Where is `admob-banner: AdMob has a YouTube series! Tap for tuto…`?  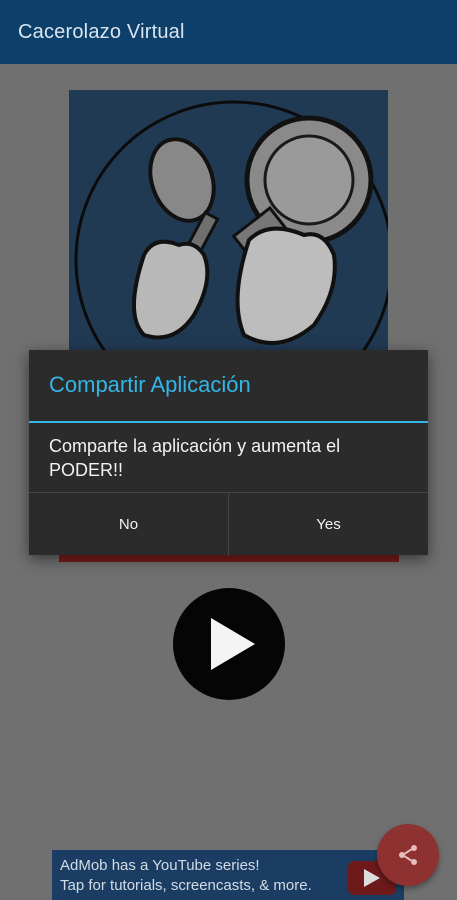
admob-banner: AdMob has a YouTube series! Tap for tuto… is located at coordinates (228, 875).